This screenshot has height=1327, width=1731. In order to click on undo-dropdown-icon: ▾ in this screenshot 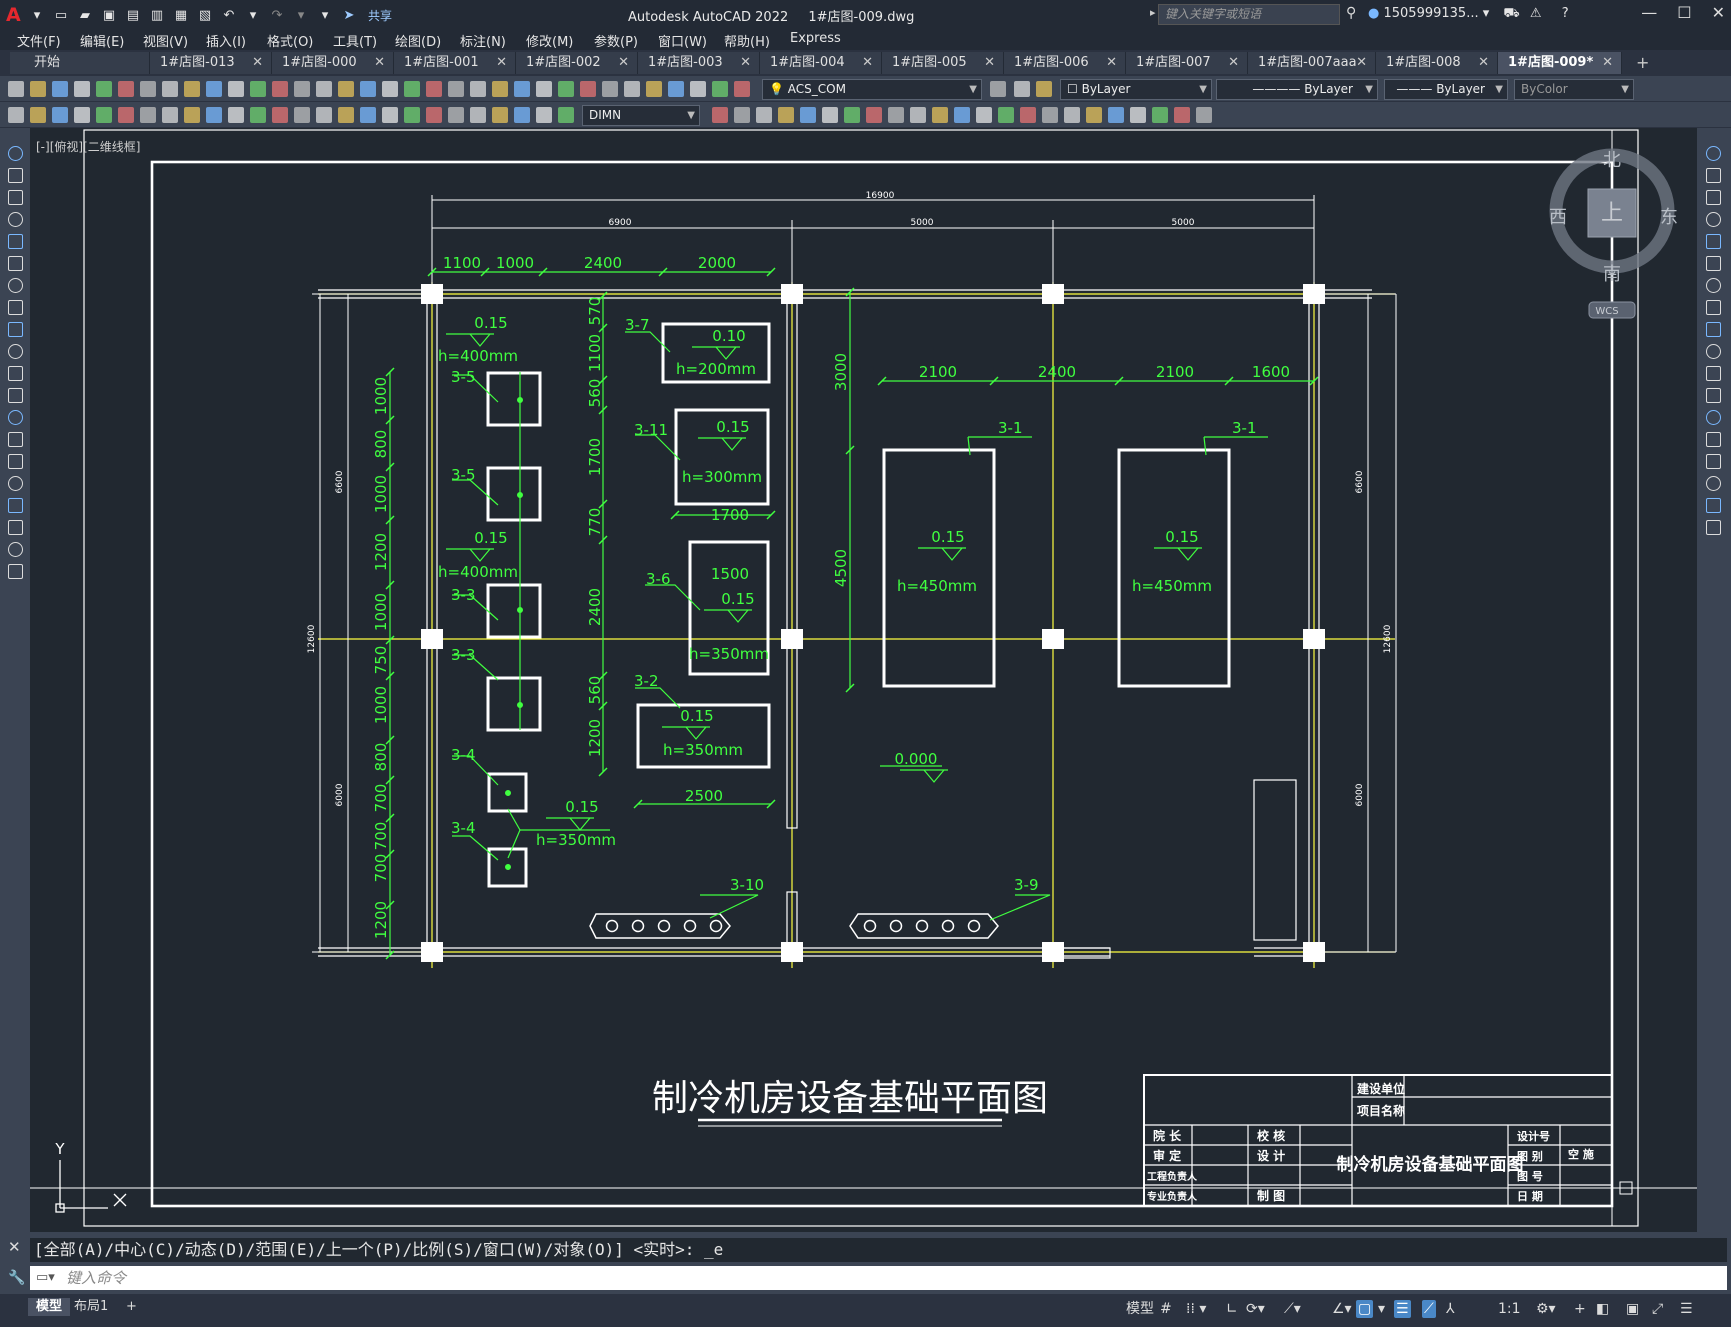, I will do `click(253, 15)`.